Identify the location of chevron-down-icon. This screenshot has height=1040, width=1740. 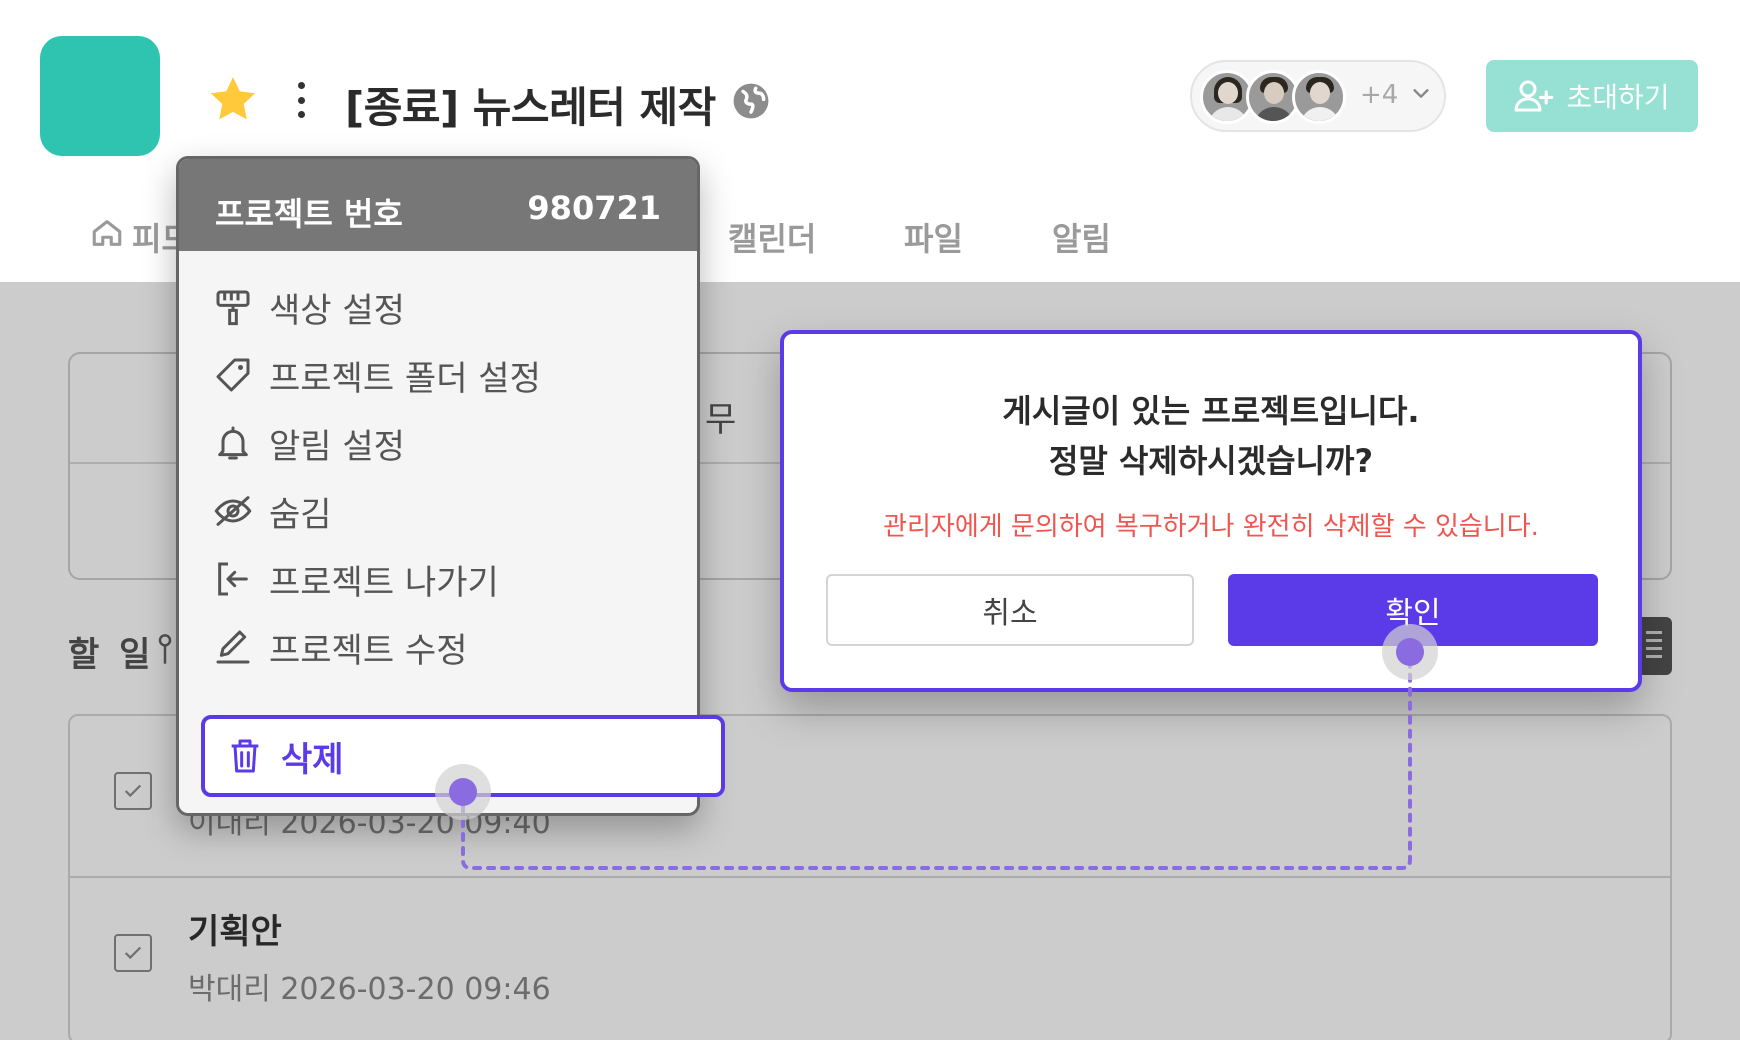
(1421, 93).